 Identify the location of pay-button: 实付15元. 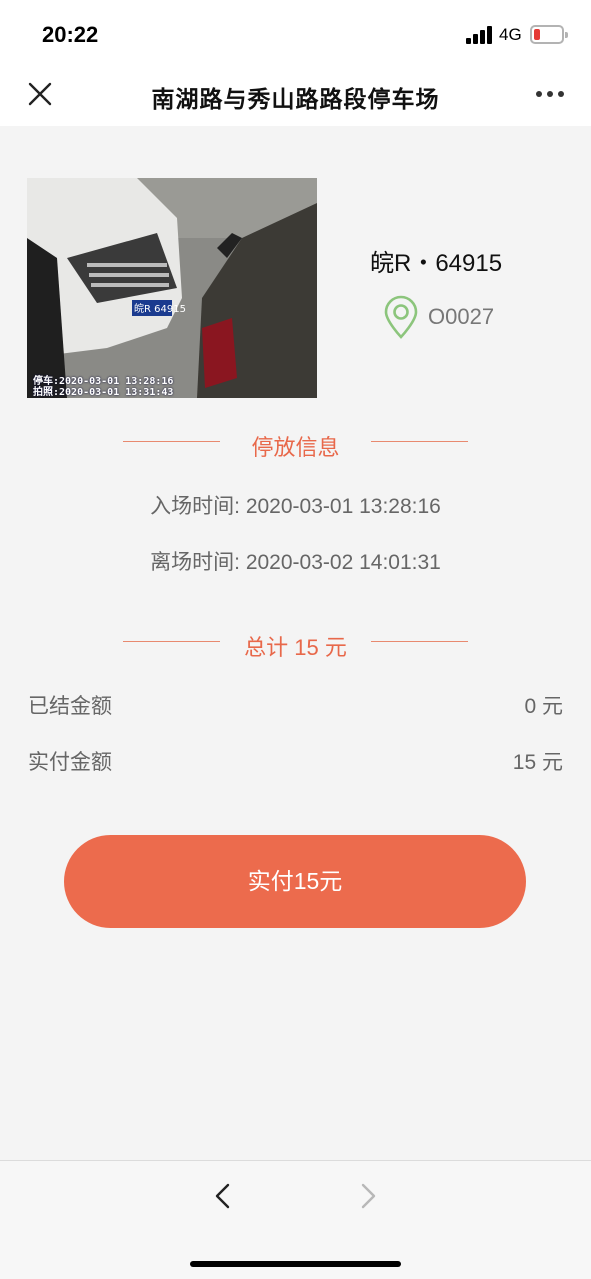
(295, 881).